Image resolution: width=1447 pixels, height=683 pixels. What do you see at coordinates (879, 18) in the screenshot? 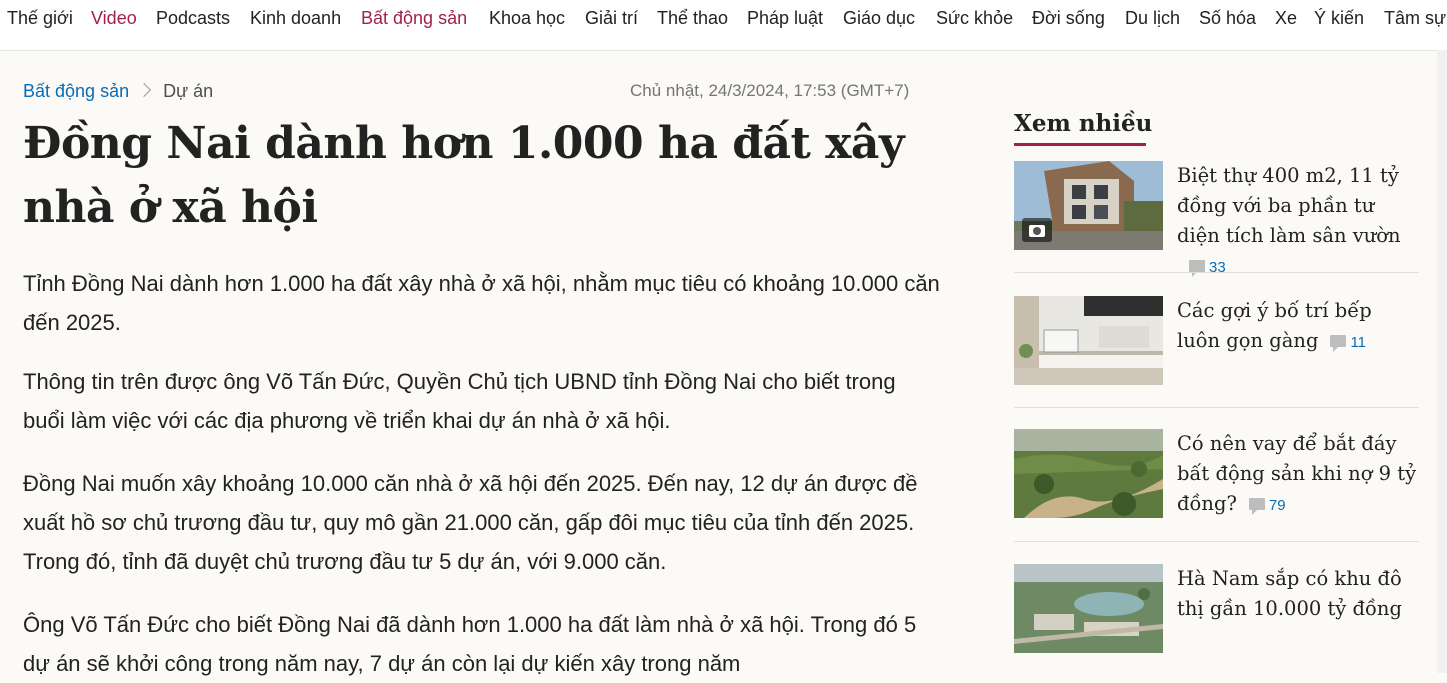
I see `nav-item-giao-duc: Giáo dục` at bounding box center [879, 18].